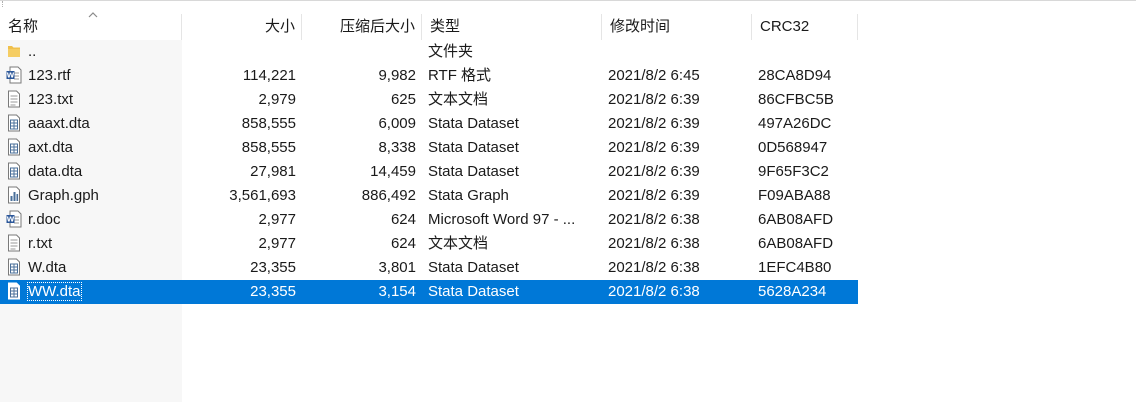 This screenshot has width=1136, height=402. What do you see at coordinates (262, 195) in the screenshot?
I see `file-size-cell: 3,561,693` at bounding box center [262, 195].